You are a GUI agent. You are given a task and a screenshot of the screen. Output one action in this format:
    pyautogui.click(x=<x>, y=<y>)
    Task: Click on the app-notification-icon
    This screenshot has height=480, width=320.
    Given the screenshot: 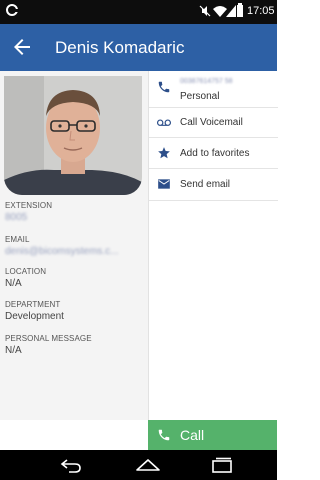 What is the action you would take?
    pyautogui.click(x=12, y=10)
    